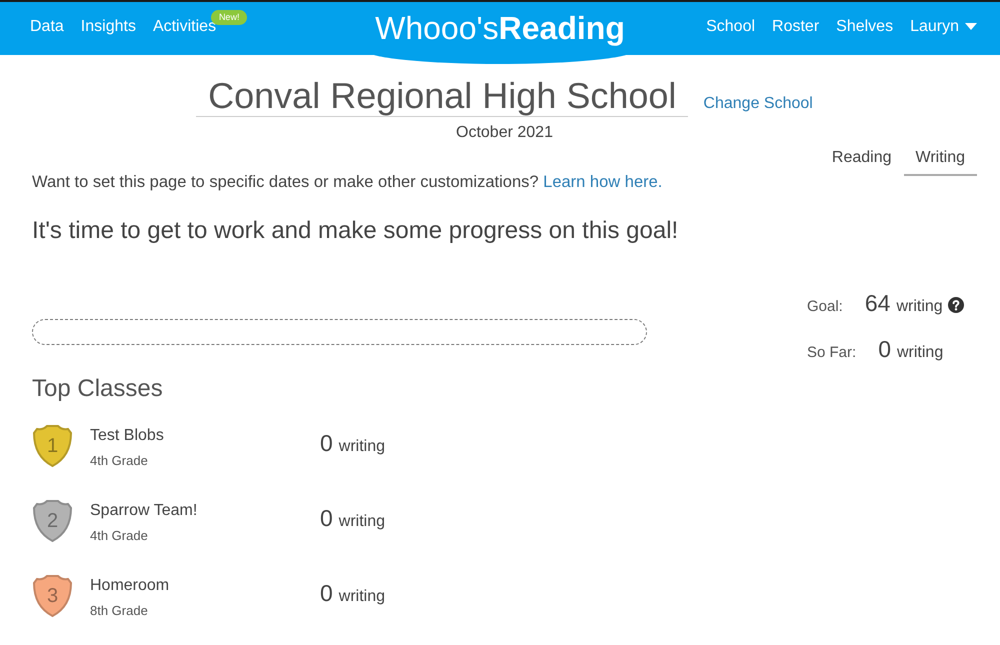 The image size is (1000, 645). Describe the element at coordinates (47, 26) in the screenshot. I see `nav-link: Data` at that location.